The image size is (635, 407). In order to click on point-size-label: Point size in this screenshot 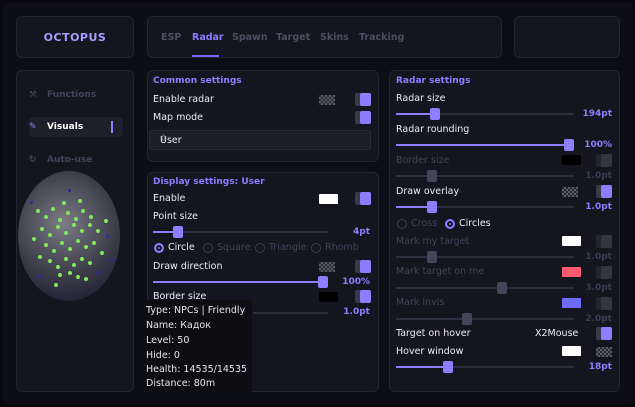, I will do `click(176, 216)`.